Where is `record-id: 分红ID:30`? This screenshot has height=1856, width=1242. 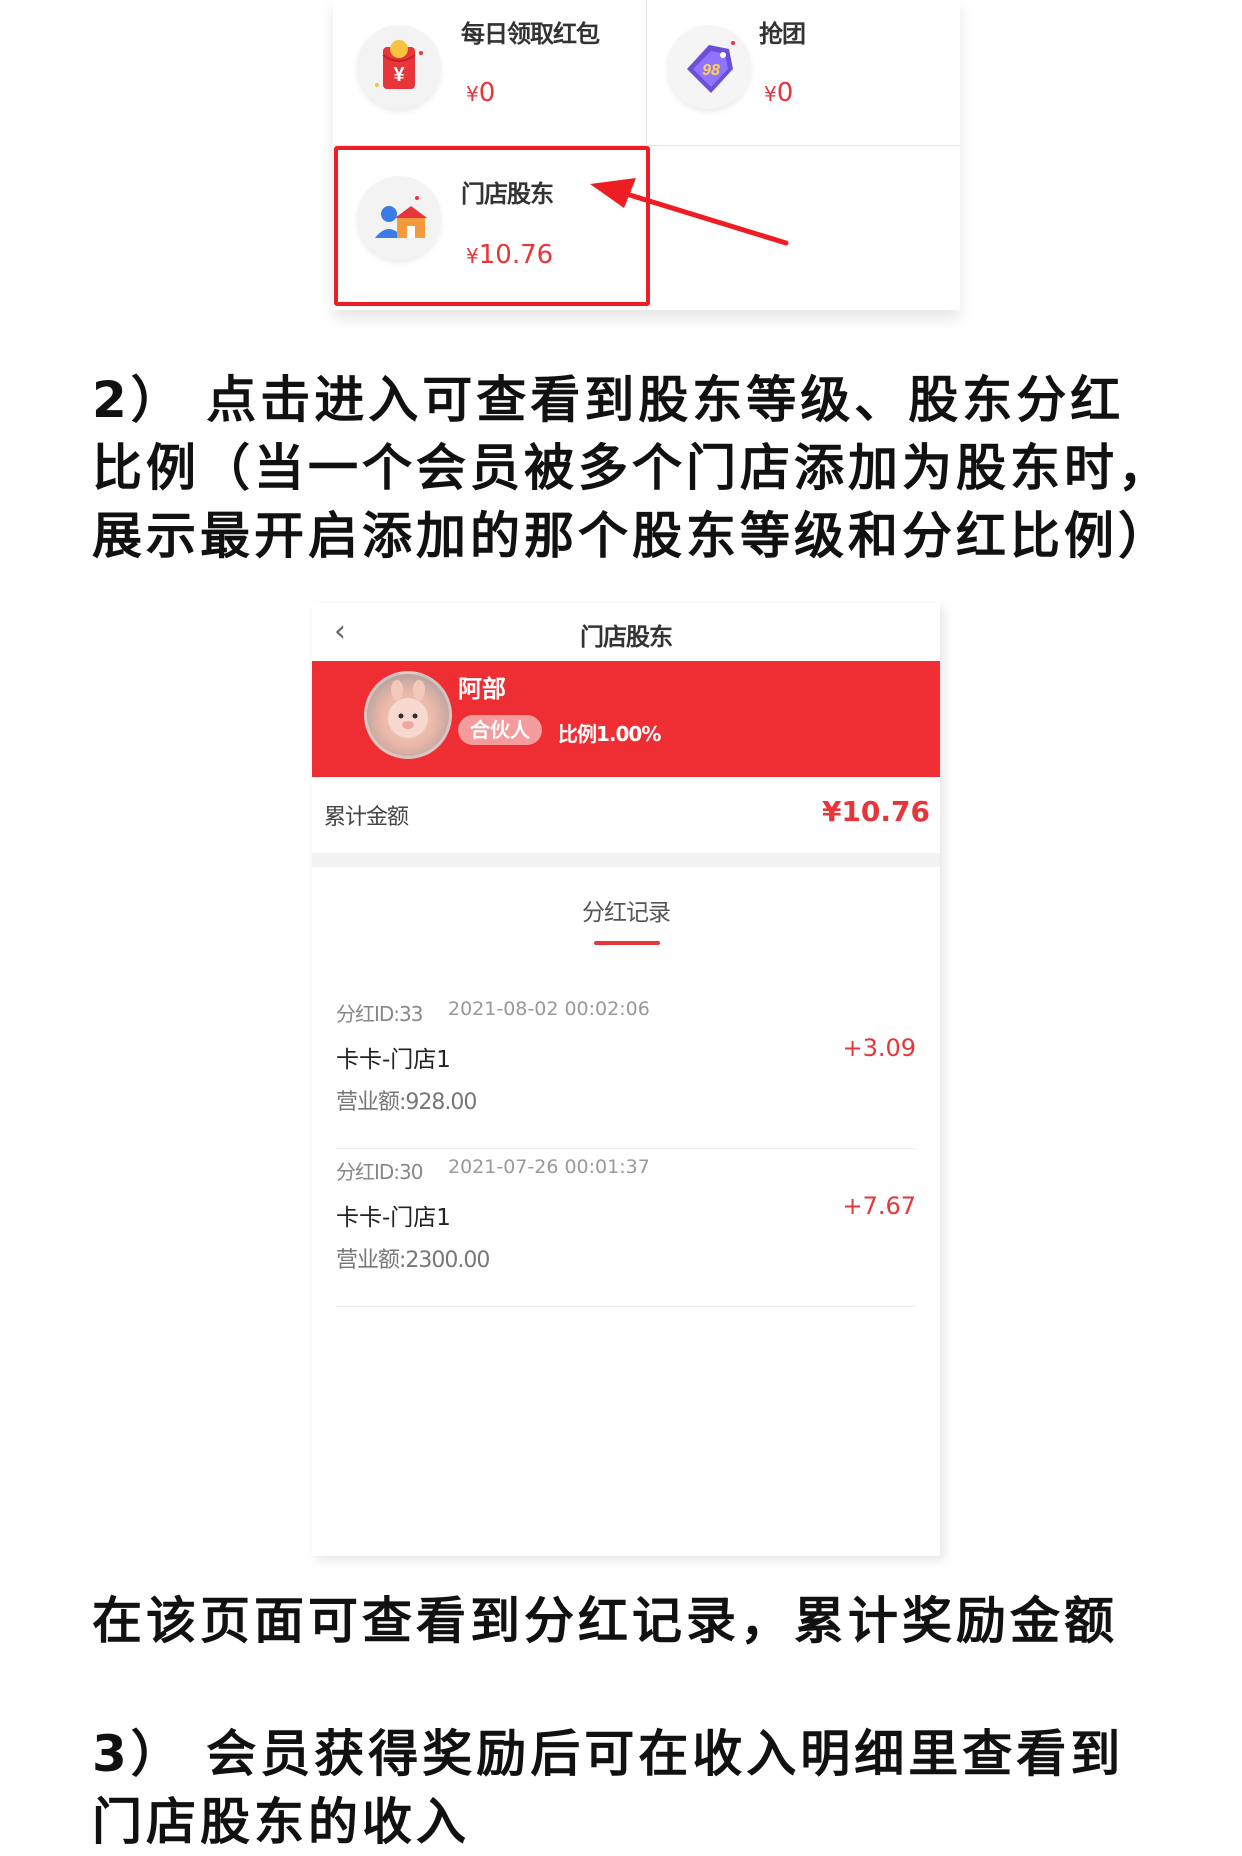
record-id: 分红ID:30 is located at coordinates (379, 1172).